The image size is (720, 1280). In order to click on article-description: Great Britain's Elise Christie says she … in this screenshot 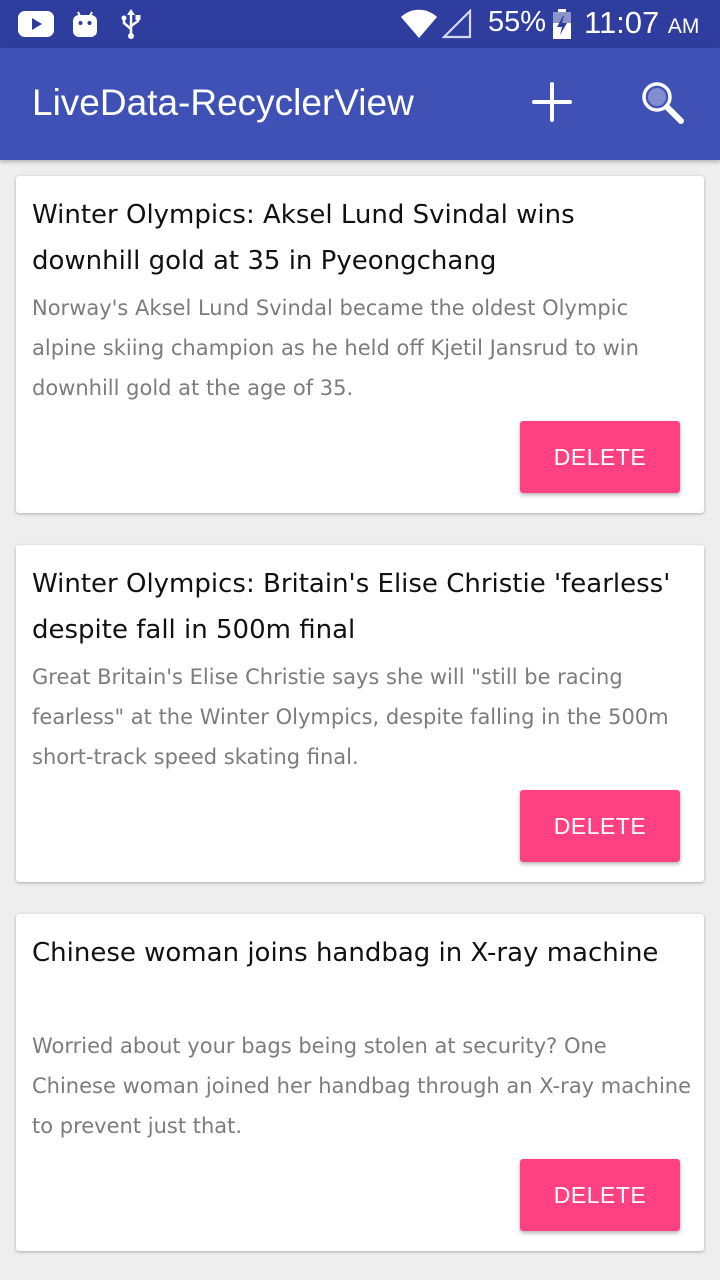, I will do `click(350, 717)`.